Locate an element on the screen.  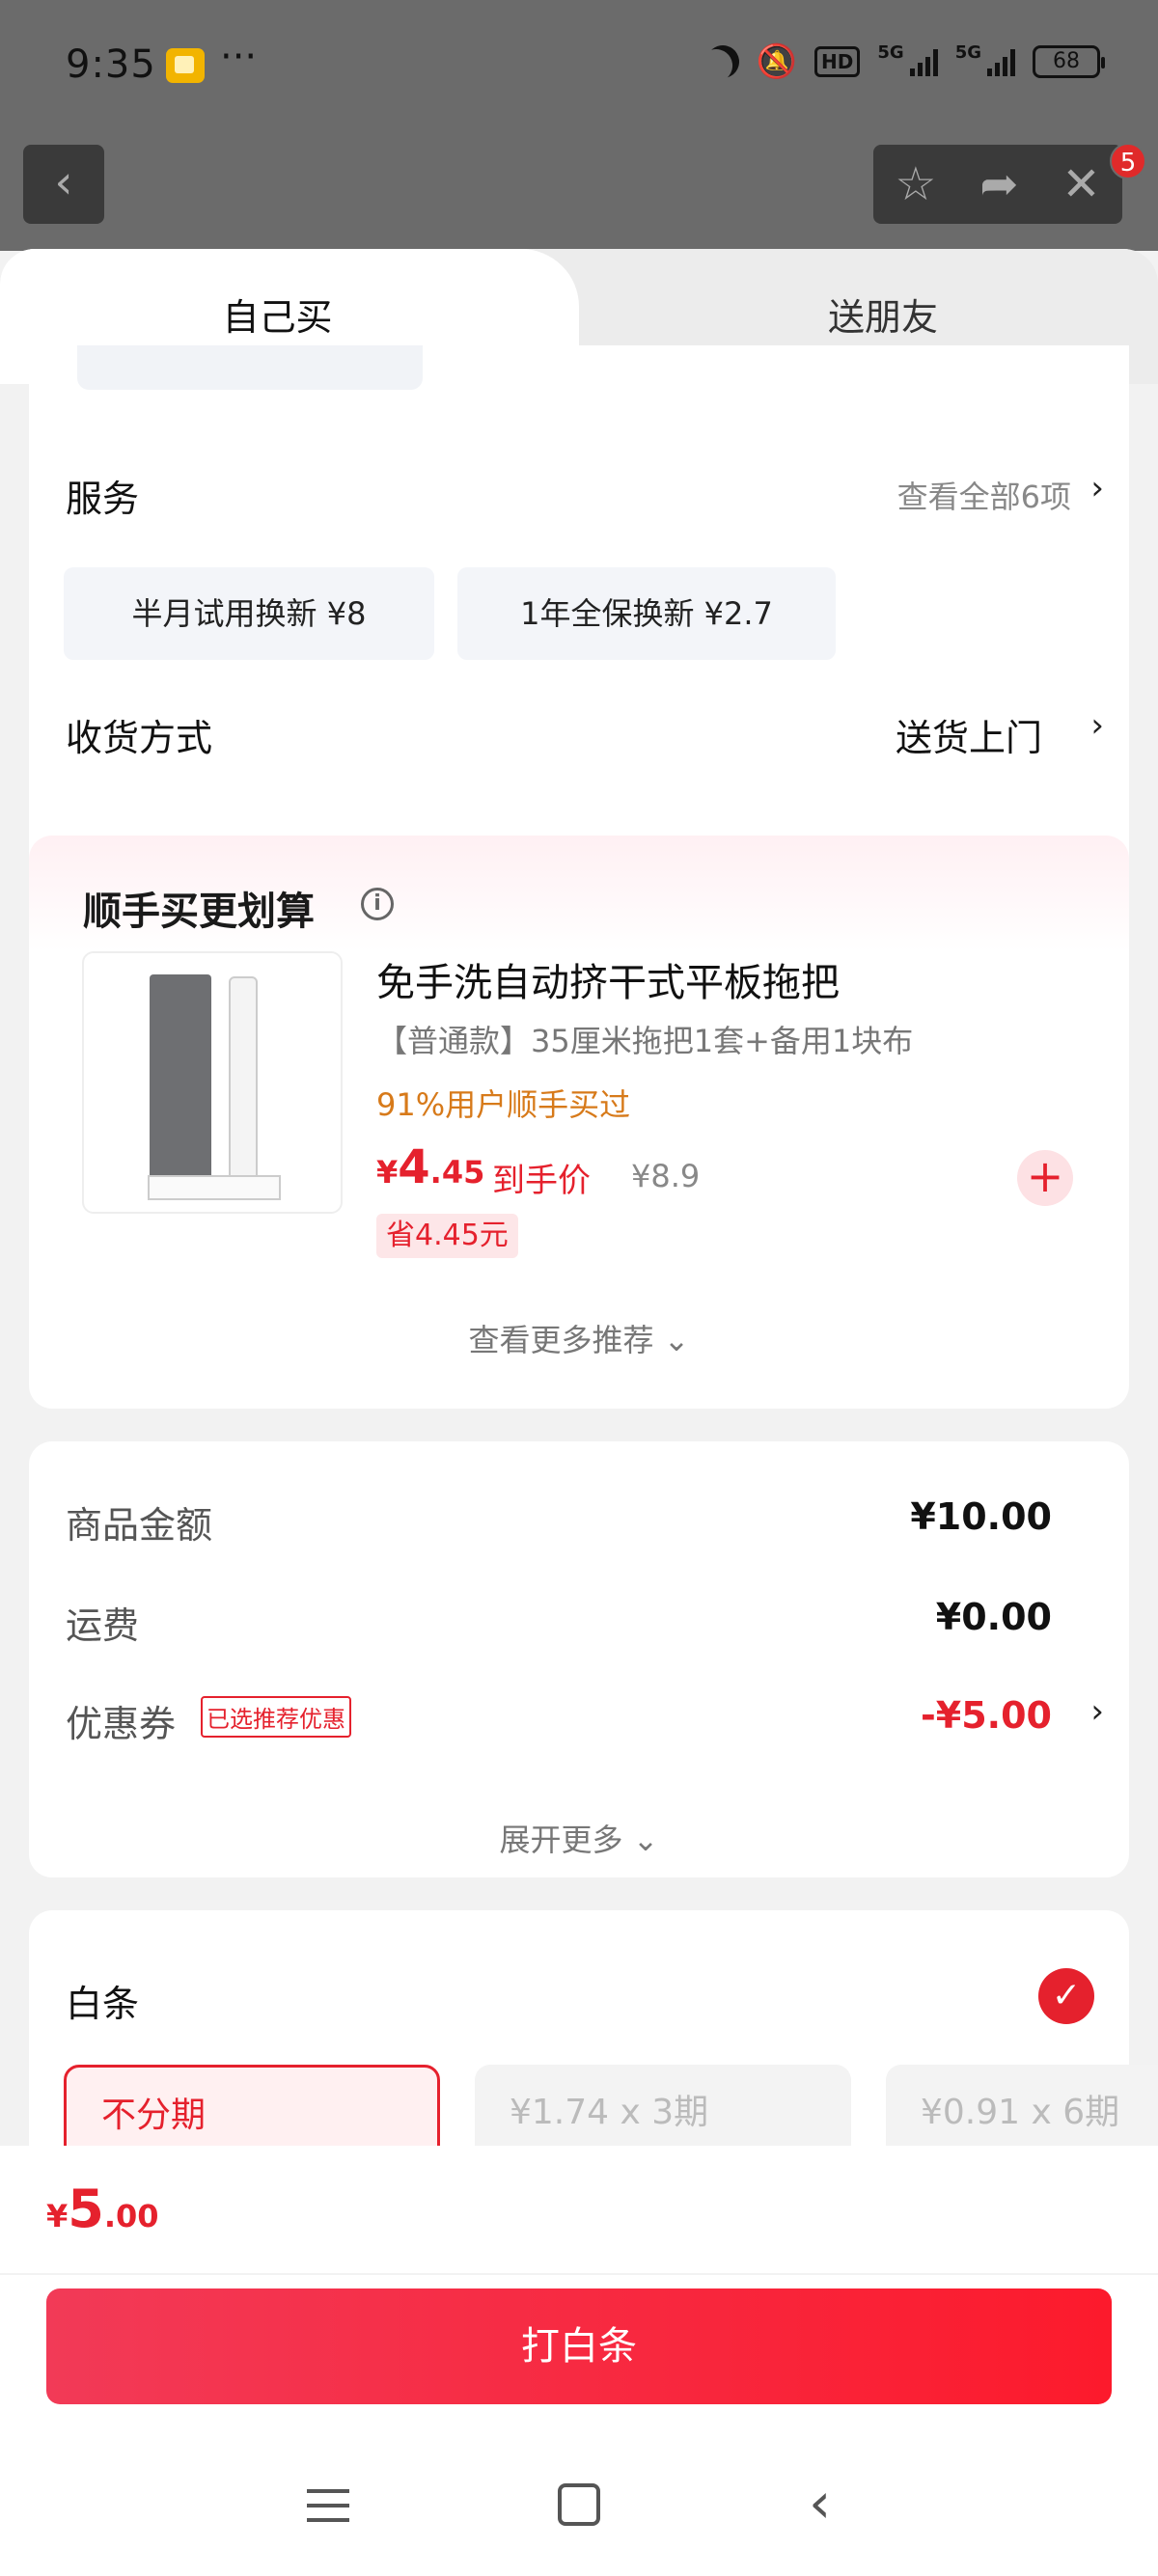
mop-pad-graphic is located at coordinates (180, 1085).